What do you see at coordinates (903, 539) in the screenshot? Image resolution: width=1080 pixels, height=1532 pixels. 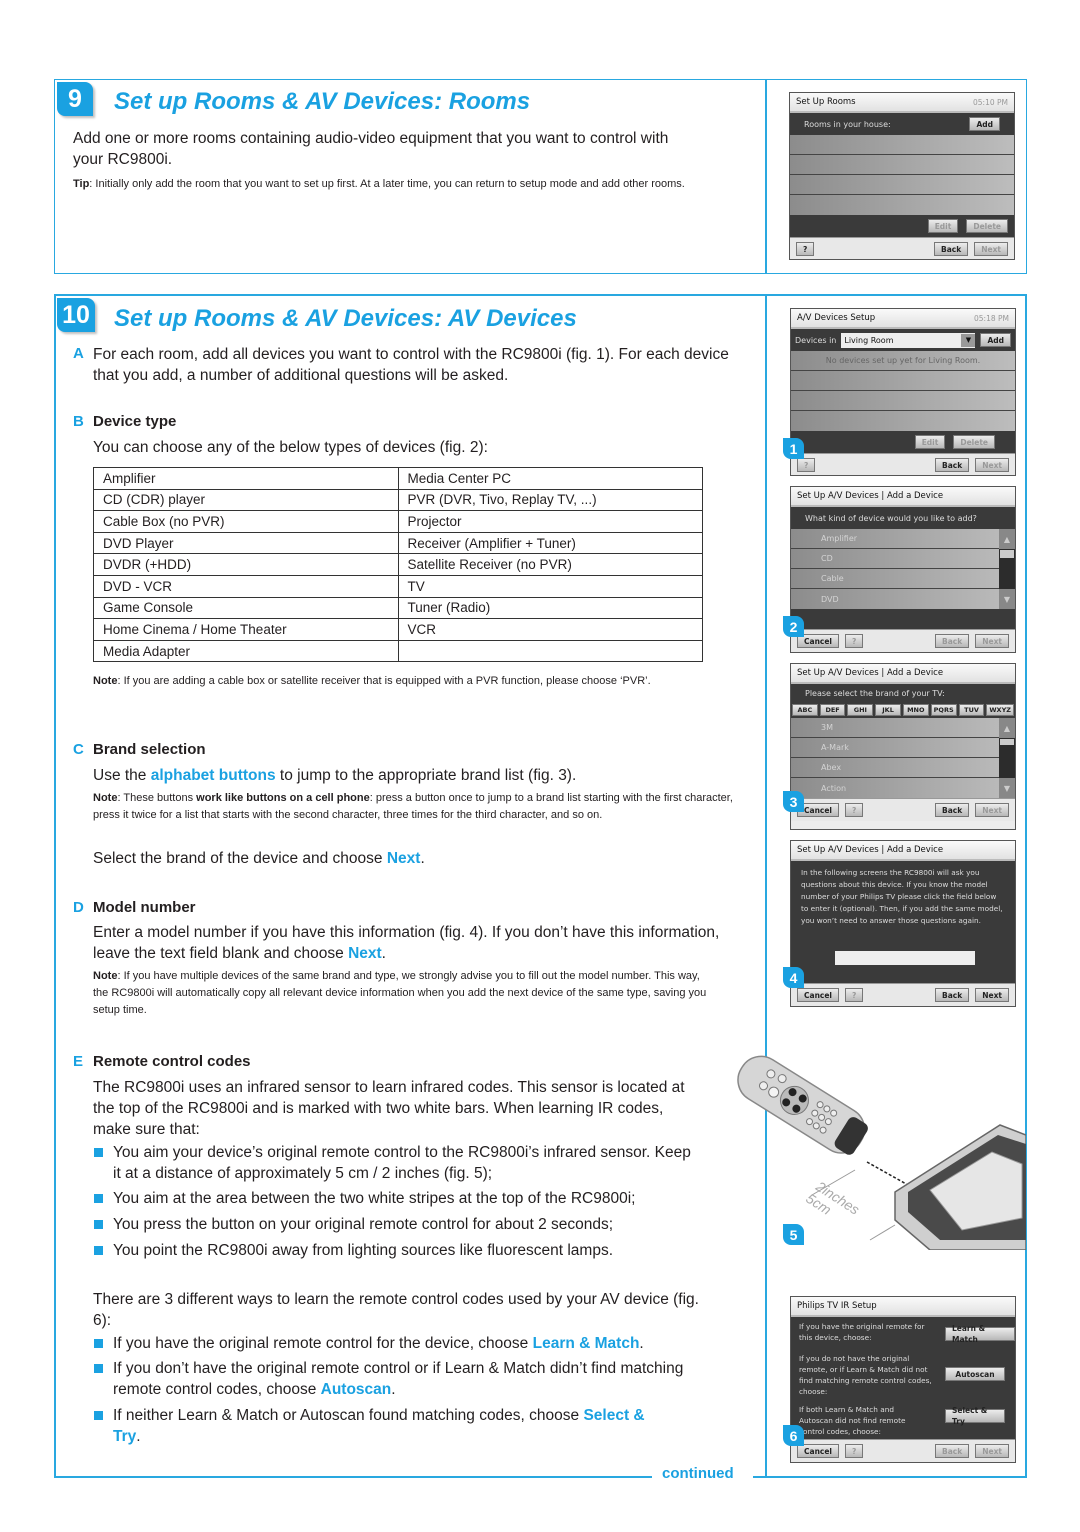 I see `device-type-option: Amplifier` at bounding box center [903, 539].